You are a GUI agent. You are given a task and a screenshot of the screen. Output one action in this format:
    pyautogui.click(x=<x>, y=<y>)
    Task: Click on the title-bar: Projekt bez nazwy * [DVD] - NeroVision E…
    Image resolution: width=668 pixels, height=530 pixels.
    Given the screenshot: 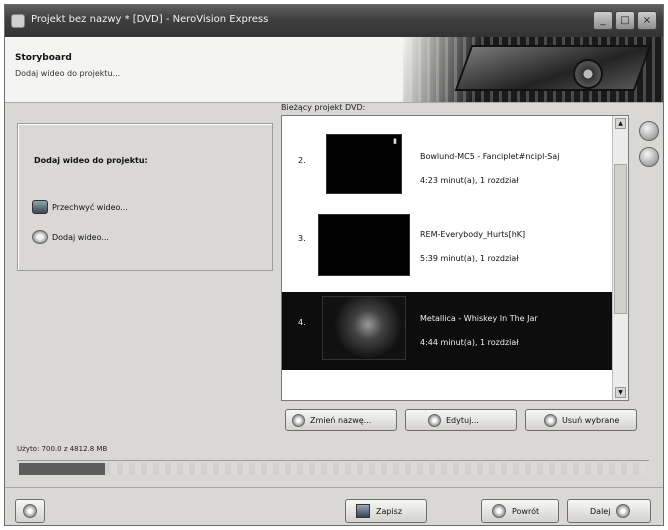 What is the action you would take?
    pyautogui.click(x=334, y=21)
    